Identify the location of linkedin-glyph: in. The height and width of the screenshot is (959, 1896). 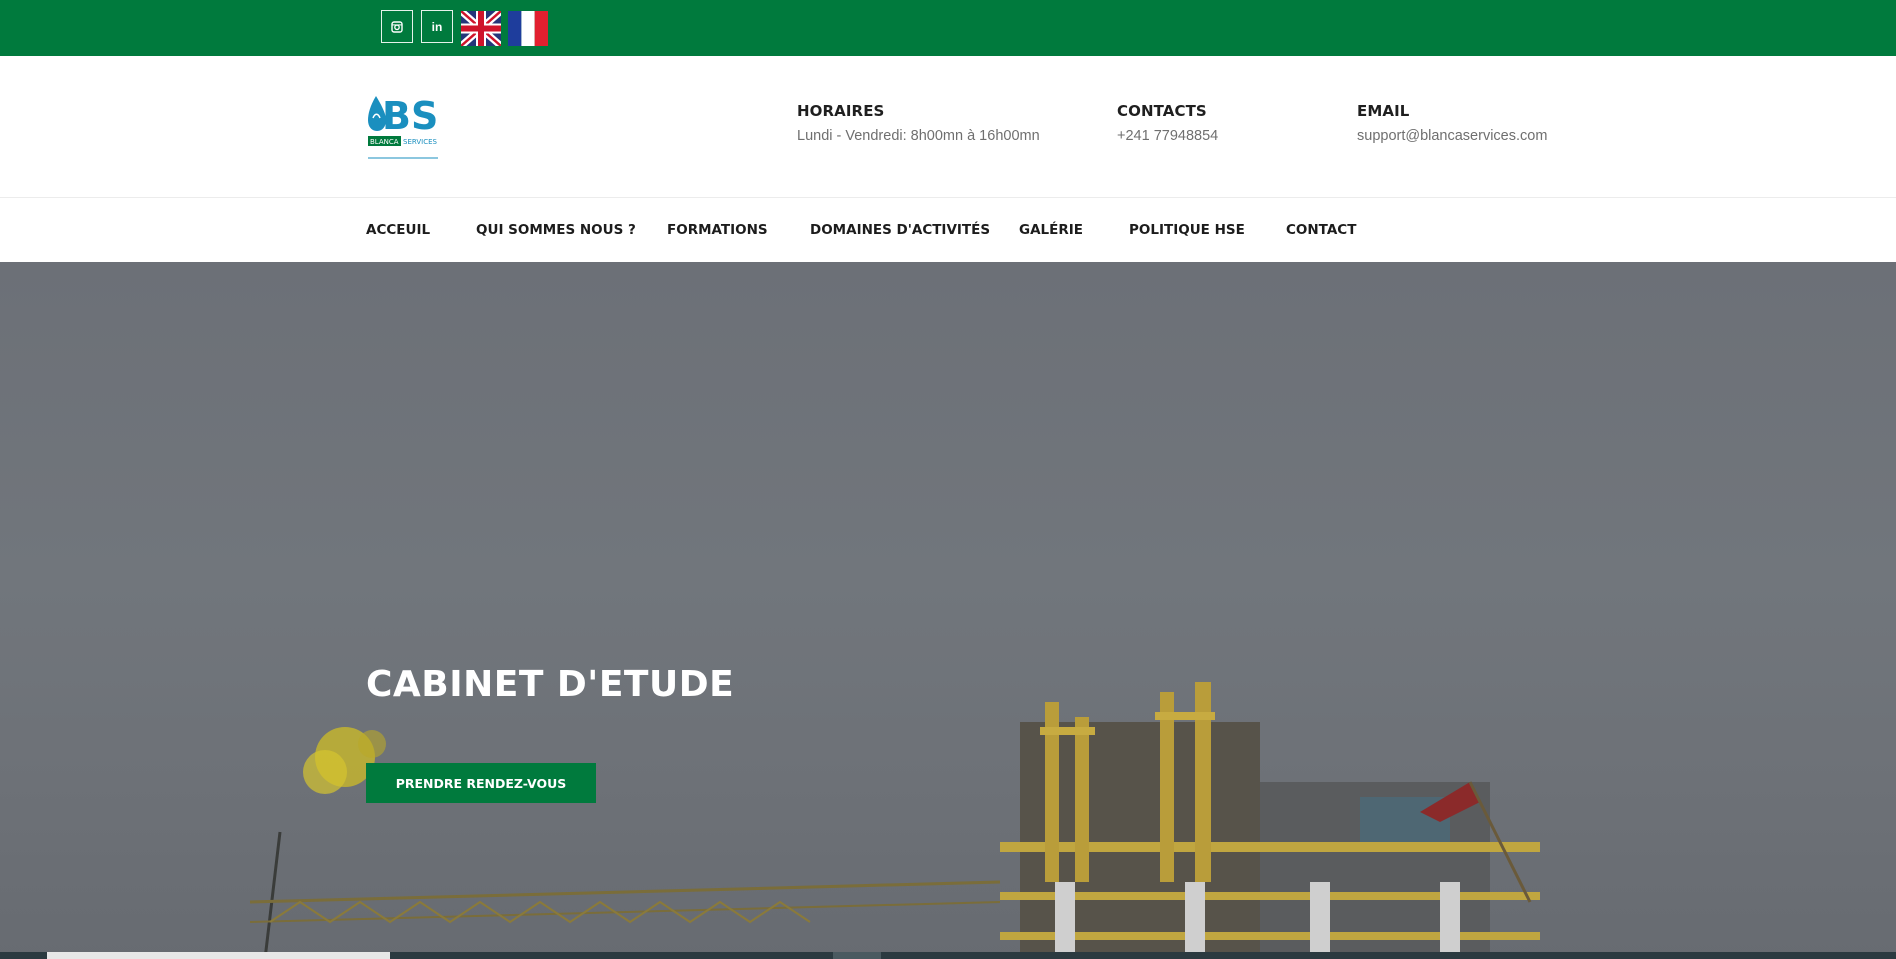
(437, 26).